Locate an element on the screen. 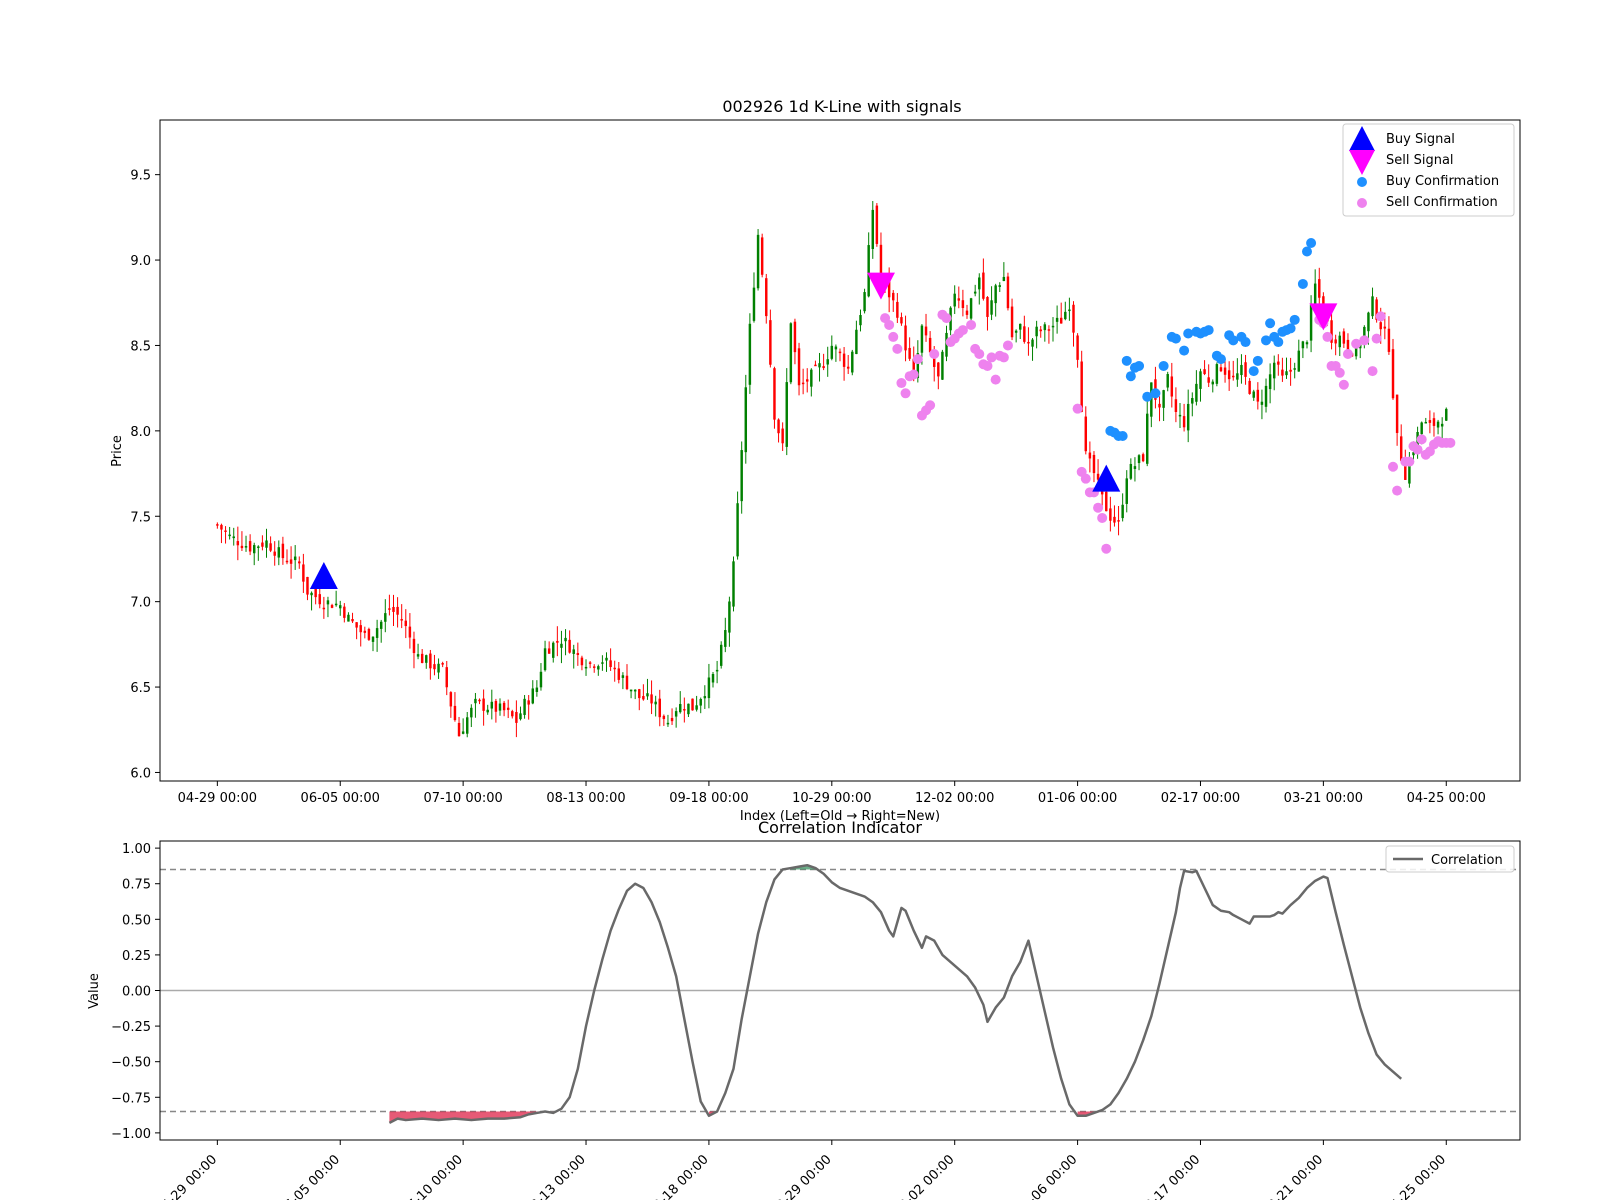 The image size is (1600, 1200). correlation-chart-title: Correlation Indicator is located at coordinates (840, 827).